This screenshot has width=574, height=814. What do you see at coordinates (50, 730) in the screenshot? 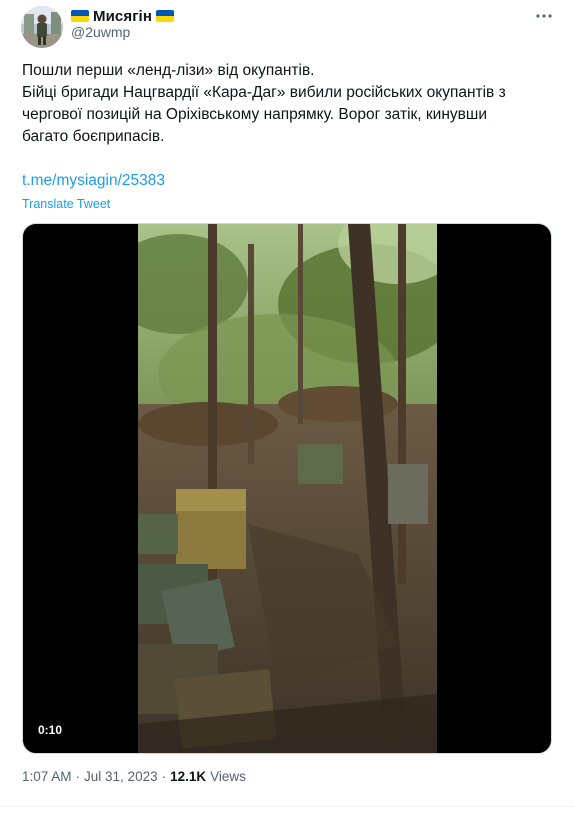
I see `video-duration: 0:10` at bounding box center [50, 730].